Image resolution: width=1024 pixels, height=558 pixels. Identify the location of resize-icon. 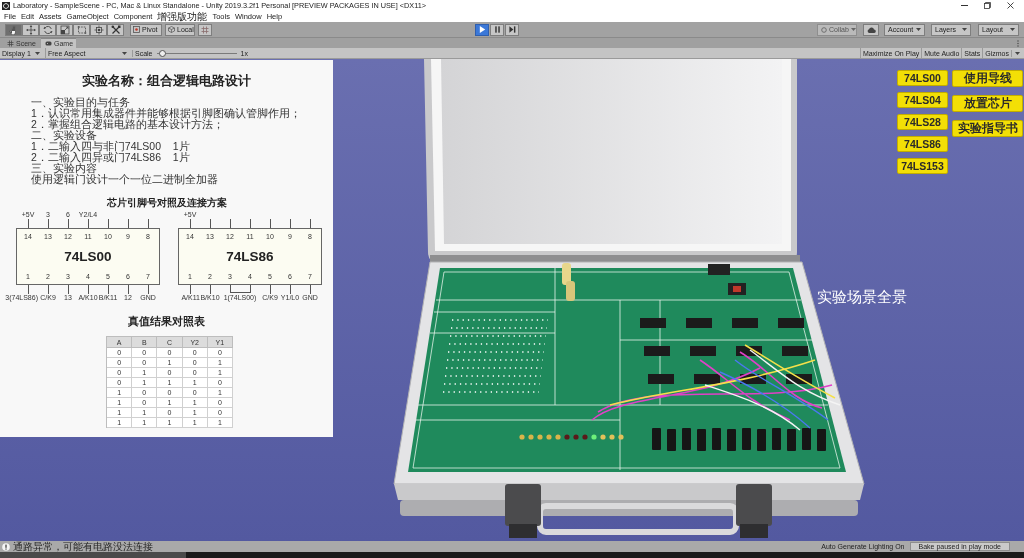
(64, 29).